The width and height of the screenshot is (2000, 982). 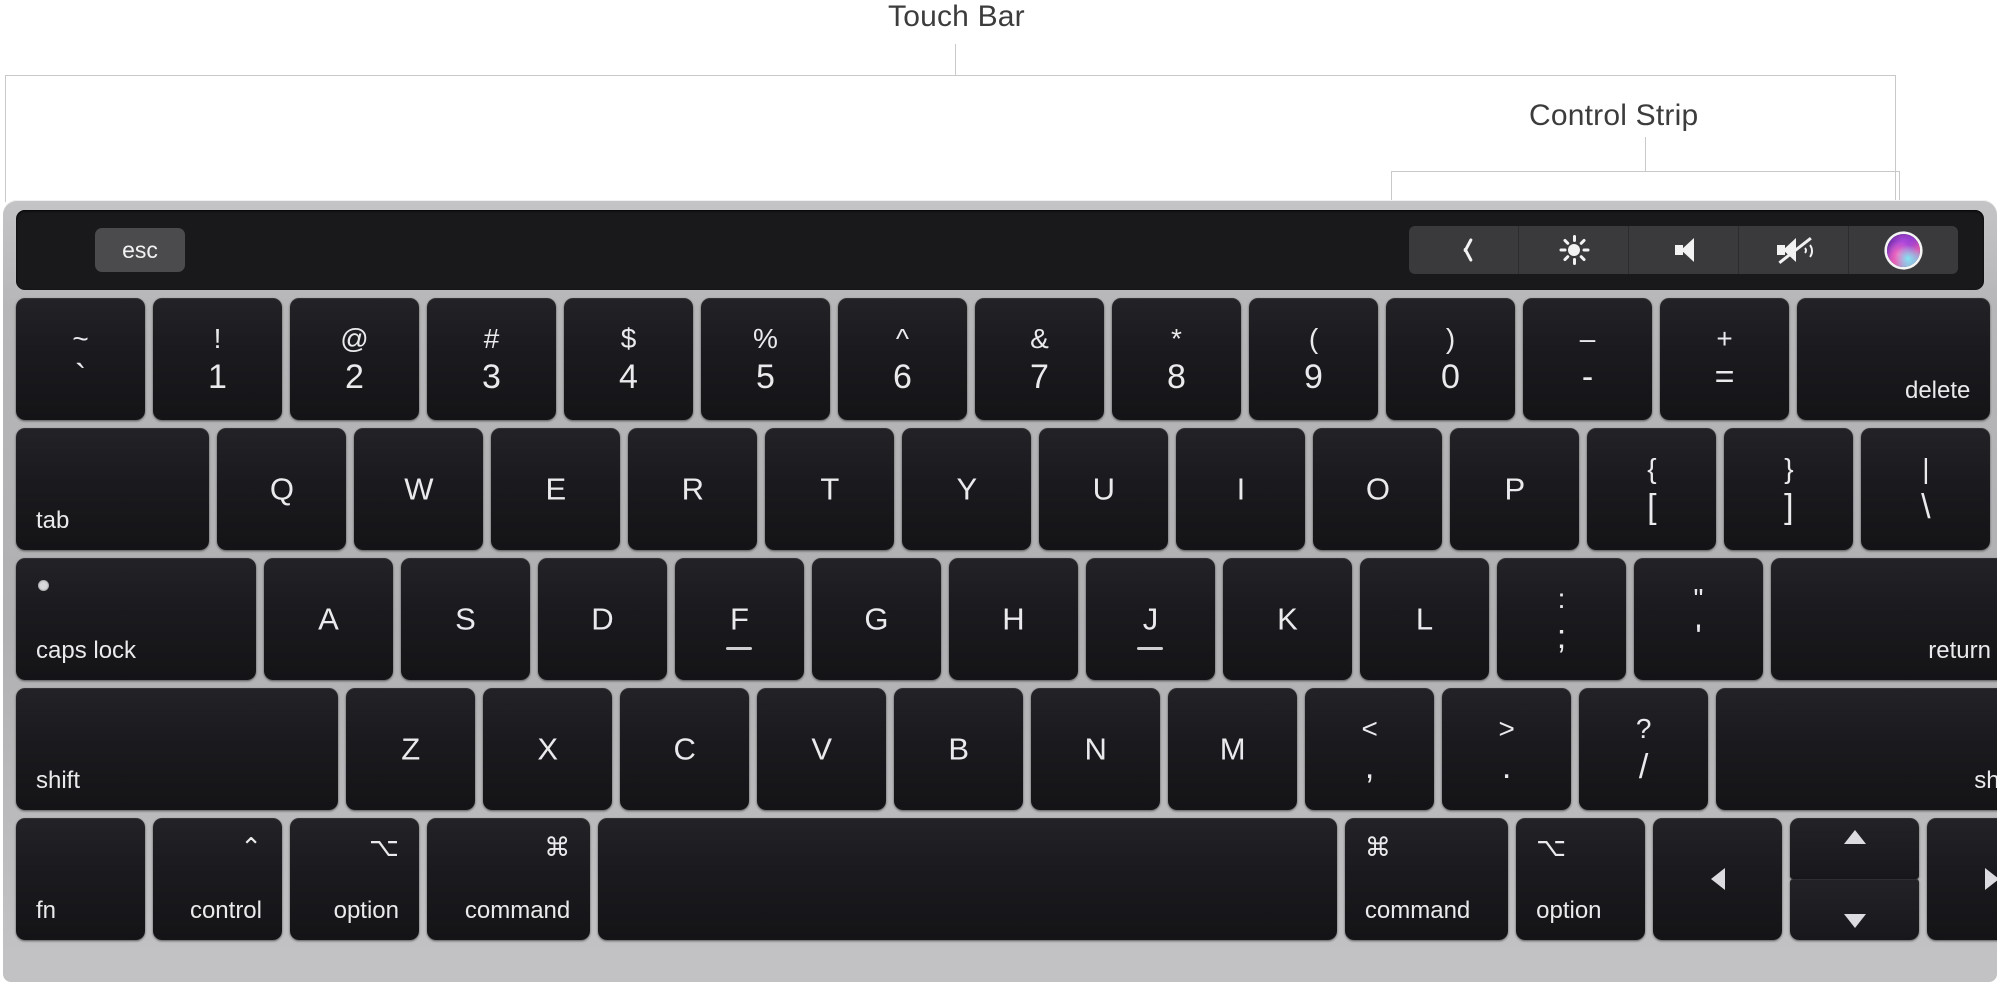 What do you see at coordinates (80, 359) in the screenshot?
I see `key-grave: ~ `` at bounding box center [80, 359].